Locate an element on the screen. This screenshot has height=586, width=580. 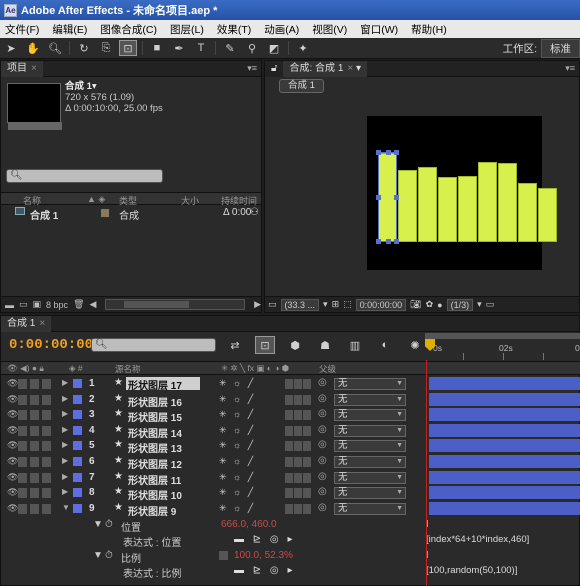
scale-value: 100.0, 52.3% is located at coordinates (263, 555).